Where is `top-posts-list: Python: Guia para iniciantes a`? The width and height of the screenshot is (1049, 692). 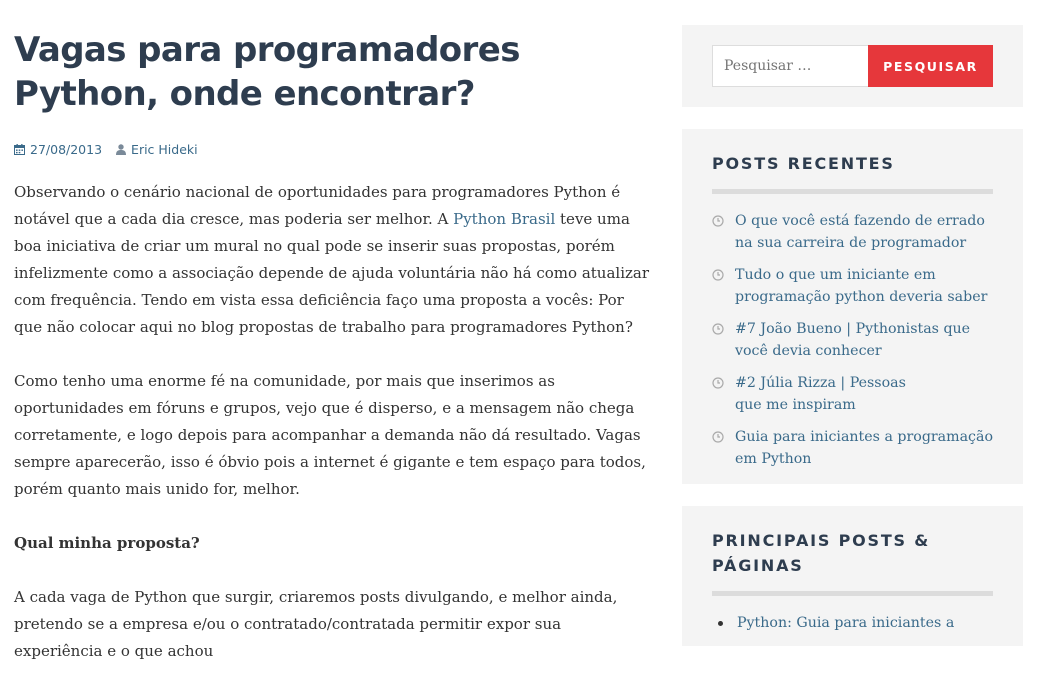
top-posts-list: Python: Guia para iniciantes a is located at coordinates (852, 623).